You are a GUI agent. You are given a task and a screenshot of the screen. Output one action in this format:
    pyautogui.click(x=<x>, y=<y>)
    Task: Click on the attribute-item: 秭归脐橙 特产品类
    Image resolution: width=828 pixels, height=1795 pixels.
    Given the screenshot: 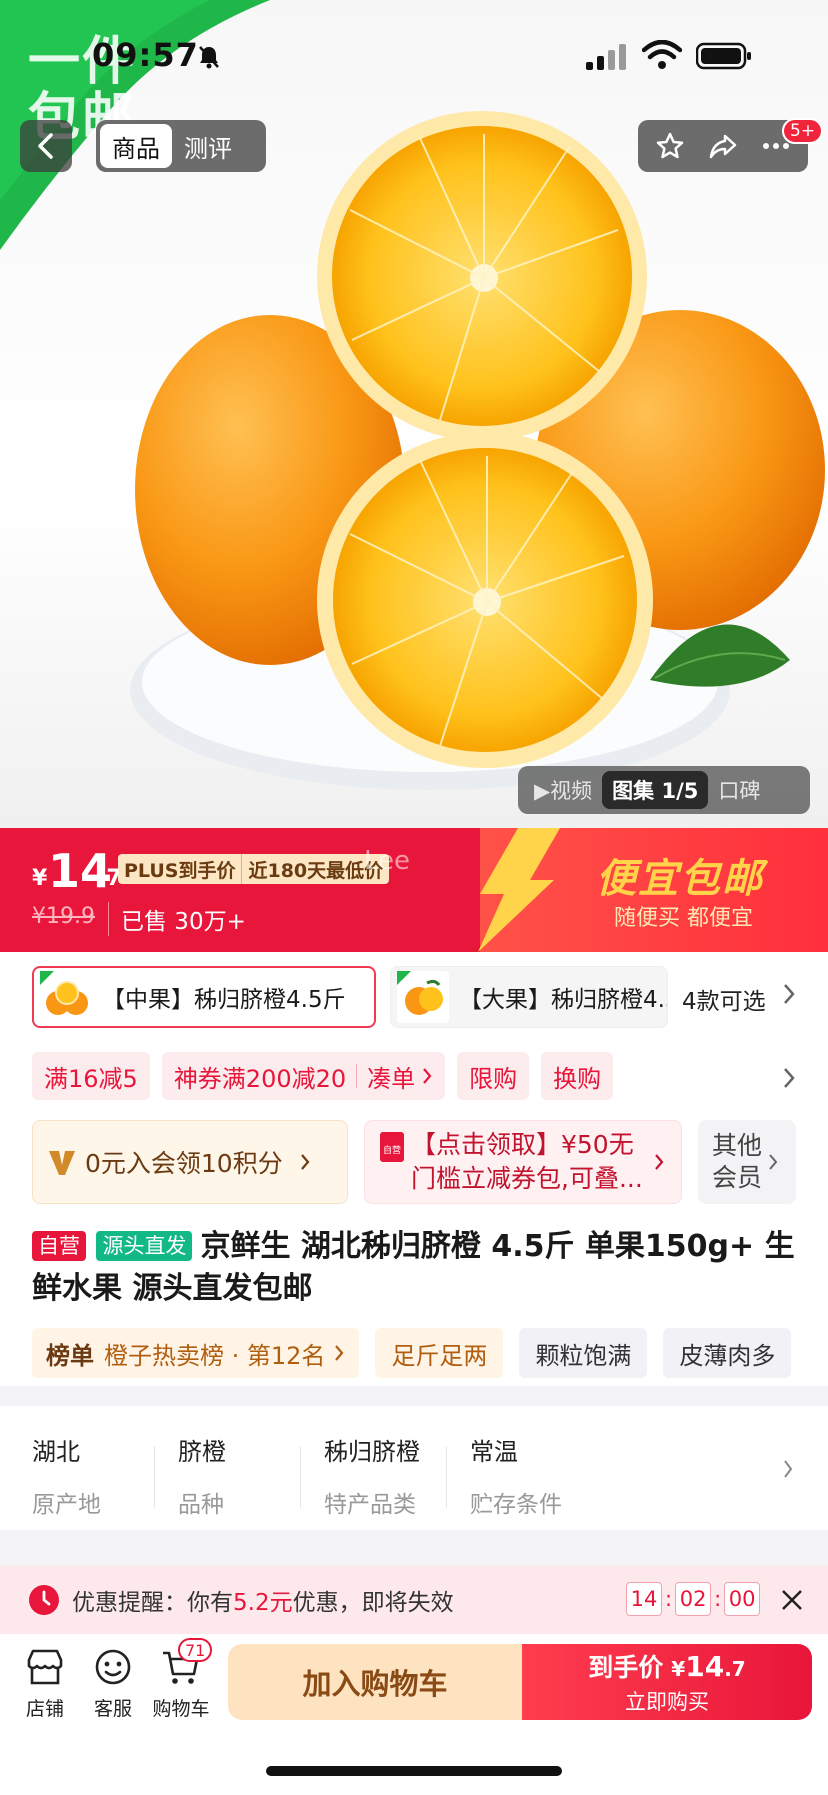 What is the action you would take?
    pyautogui.click(x=389, y=1475)
    